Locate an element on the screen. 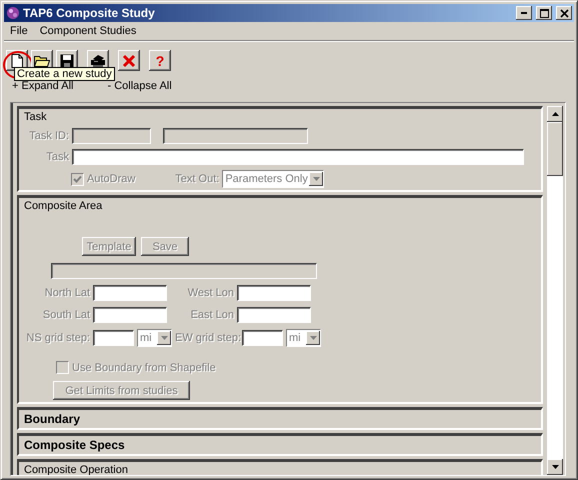 The height and width of the screenshot is (480, 578). menu-item: Component Studies is located at coordinates (88, 31).